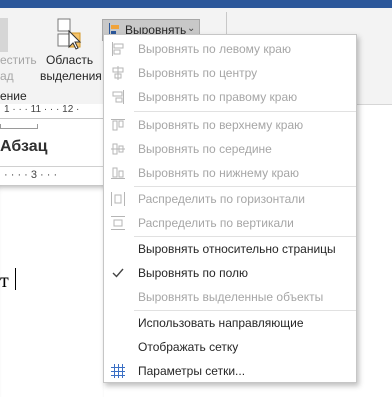 The width and height of the screenshot is (392, 397). I want to click on grid-icon, so click(118, 371).